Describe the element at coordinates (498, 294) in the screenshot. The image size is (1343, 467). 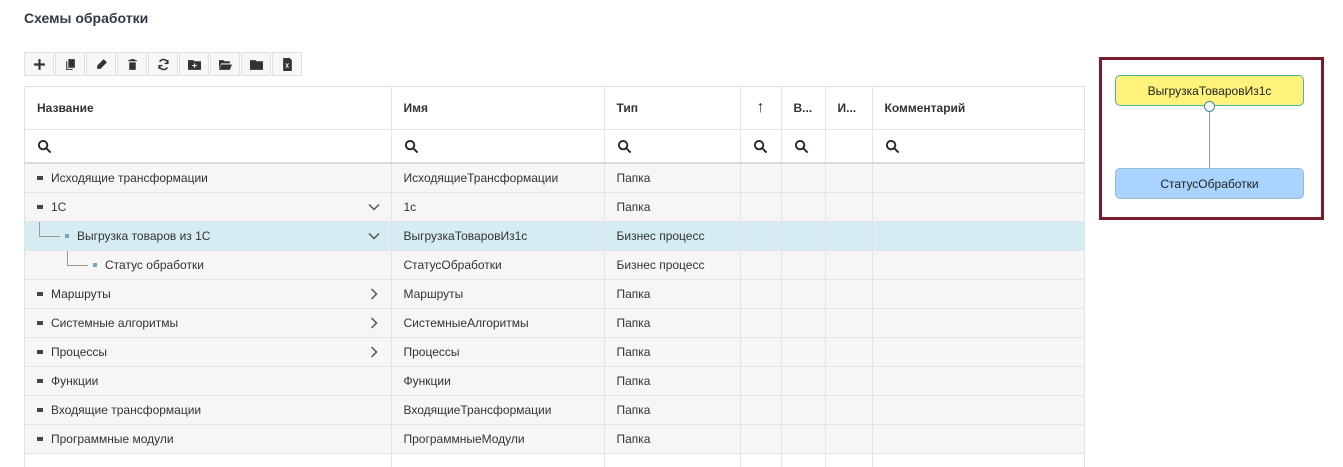
I see `row-id: Маршруты` at that location.